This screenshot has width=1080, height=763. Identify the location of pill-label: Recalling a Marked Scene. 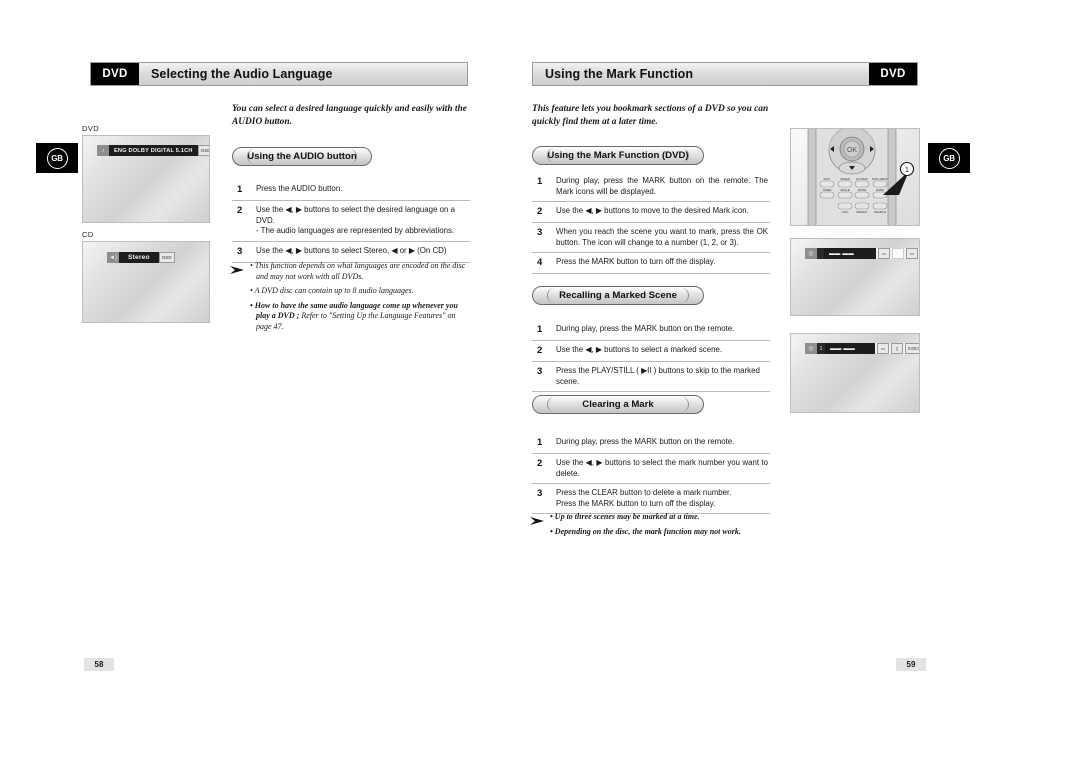
(618, 295).